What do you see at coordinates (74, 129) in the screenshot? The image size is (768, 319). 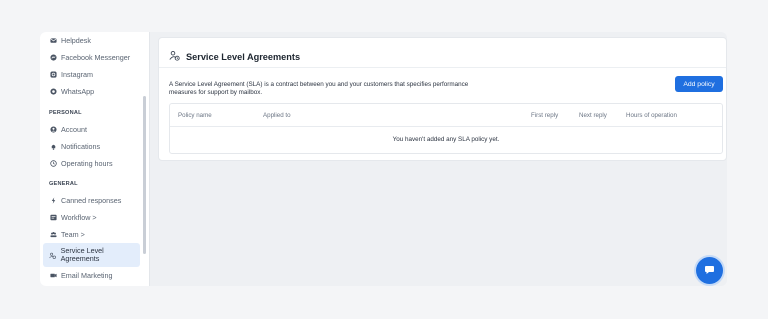 I see `sidebar-item-label: Account` at bounding box center [74, 129].